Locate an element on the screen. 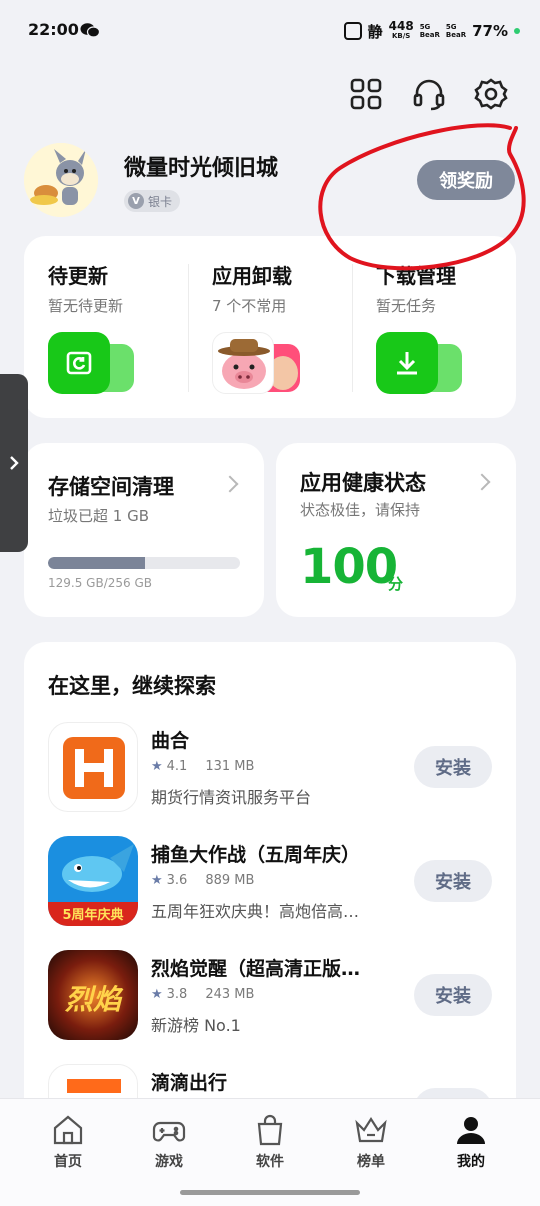 The image size is (540, 1206). claim-reward-button: 领奖励 is located at coordinates (466, 180).